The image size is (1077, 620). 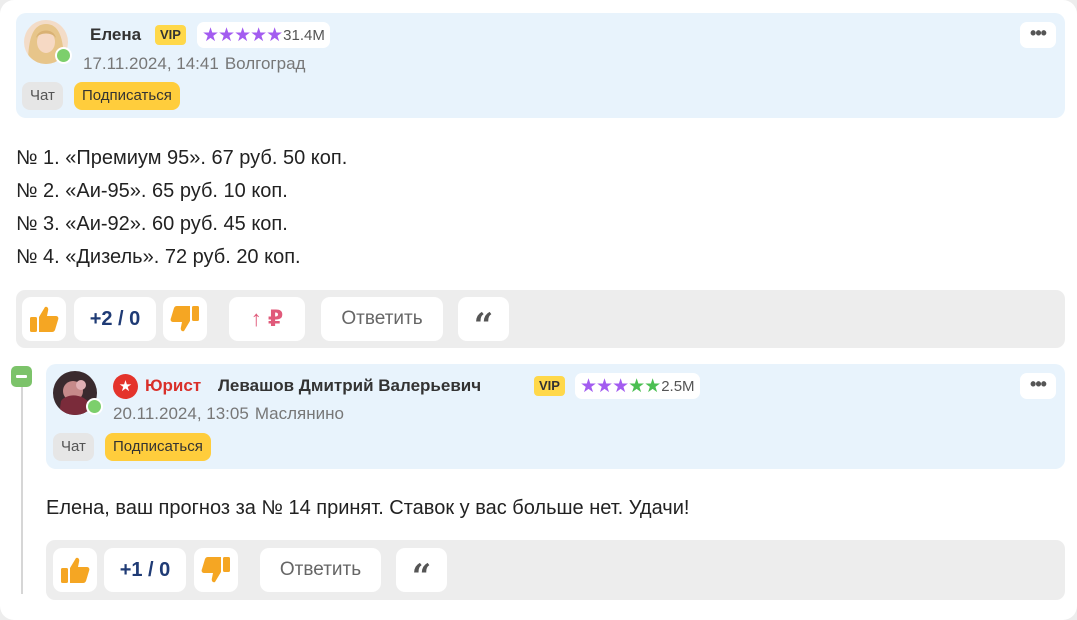 I want to click on comment-date: 17.11.2024, 14:41, so click(x=151, y=63).